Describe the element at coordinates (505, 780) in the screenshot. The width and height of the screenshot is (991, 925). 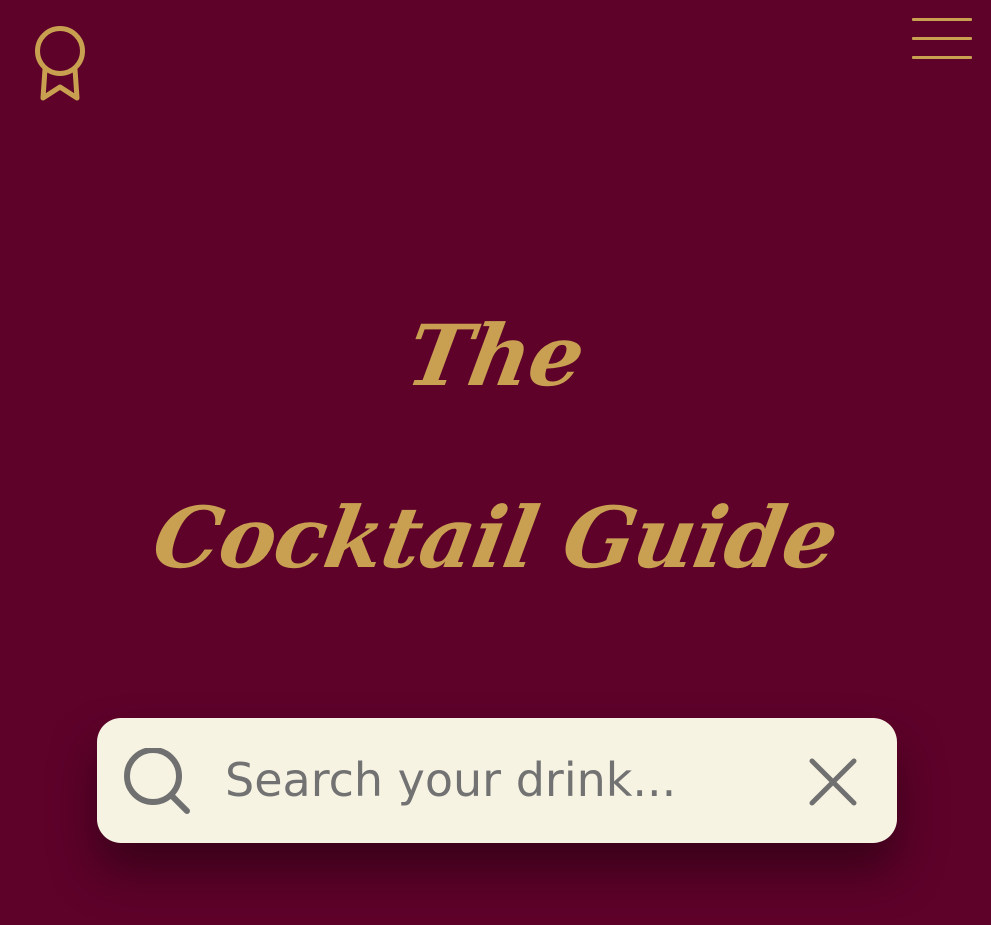
I see `search-input` at that location.